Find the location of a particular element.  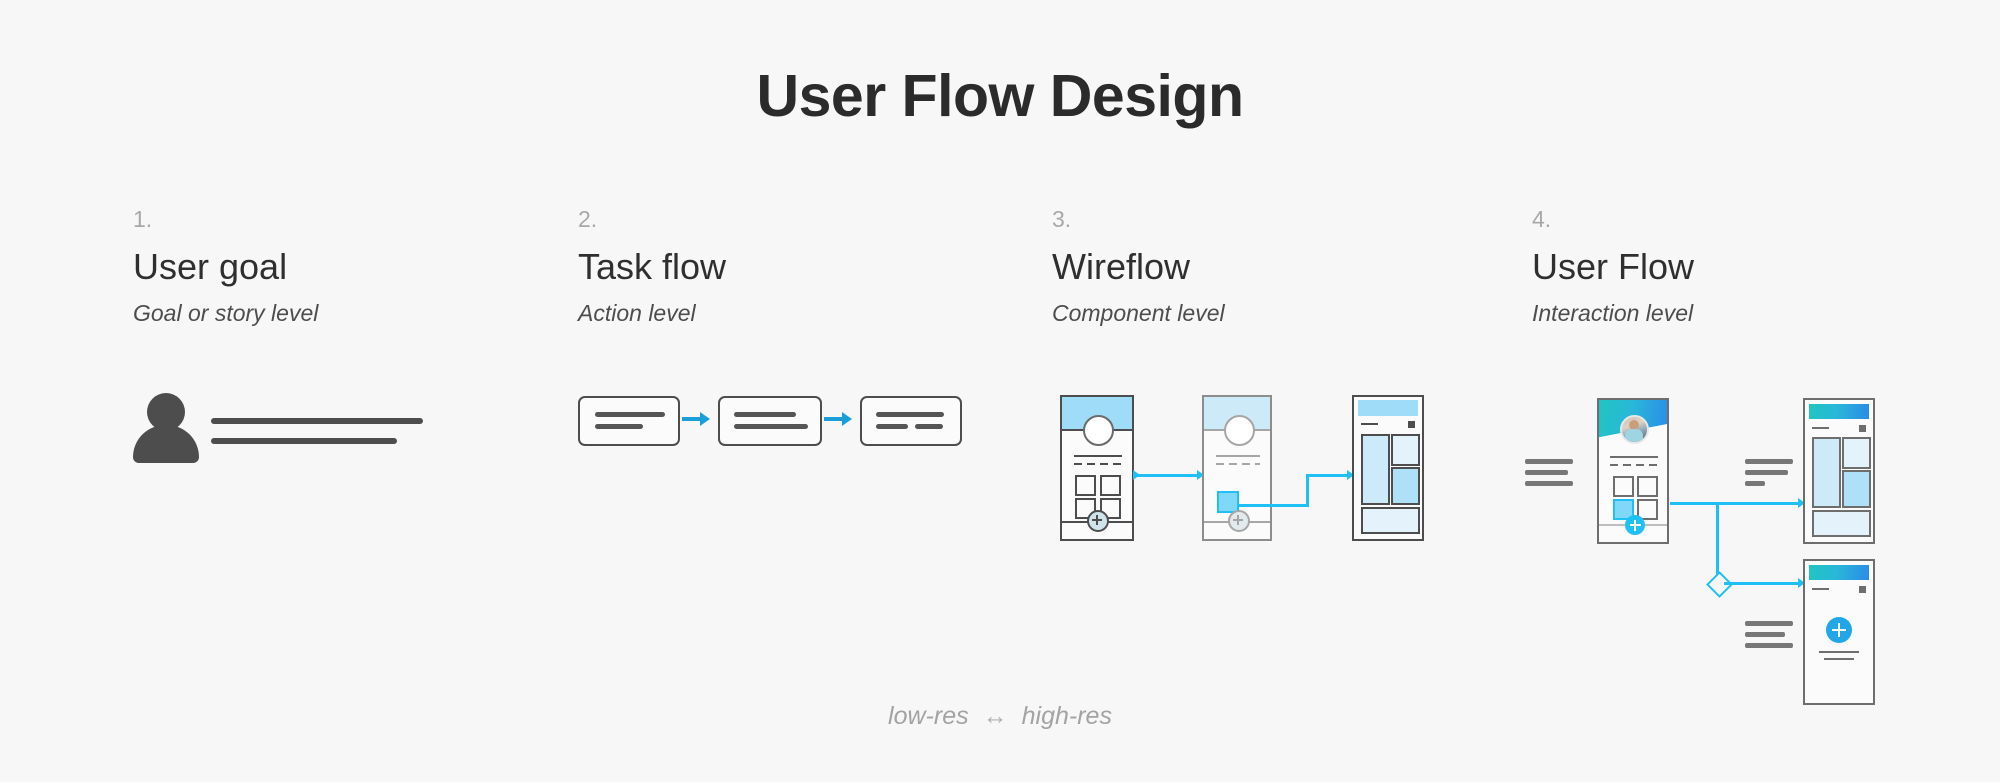

wireflow-screen-2-line-solid is located at coordinates (1238, 456).